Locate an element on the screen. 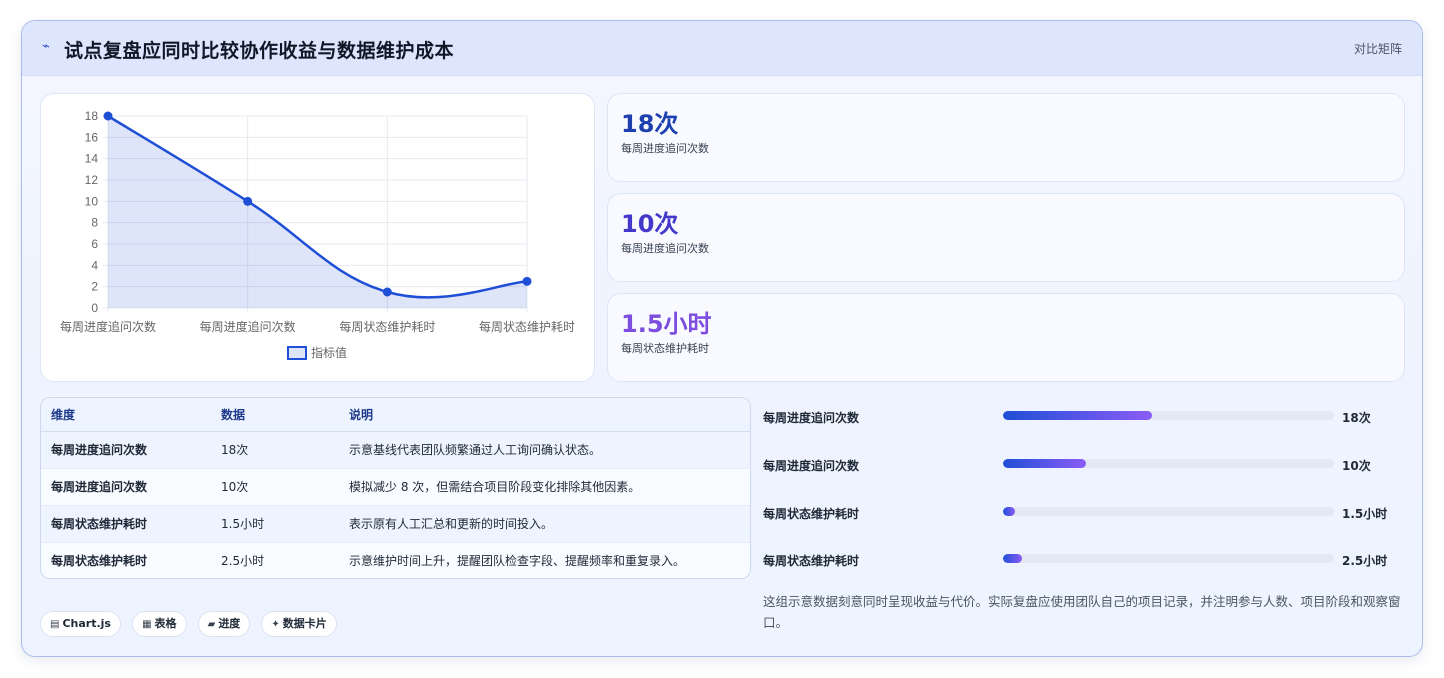 The width and height of the screenshot is (1444, 678). cell-note: 表示原有人工汇总和更新的时间投入。 is located at coordinates (544, 524).